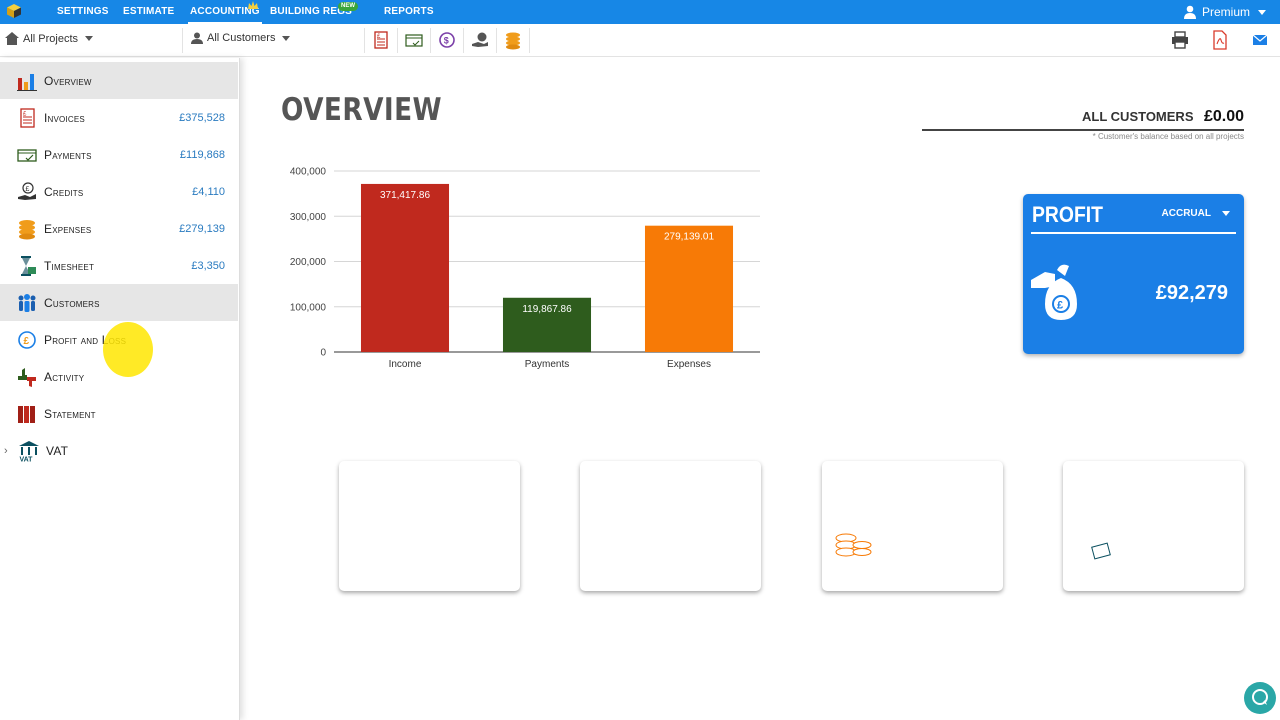  I want to click on profit-mode-dropdown: ACCRUAL, so click(1196, 213).